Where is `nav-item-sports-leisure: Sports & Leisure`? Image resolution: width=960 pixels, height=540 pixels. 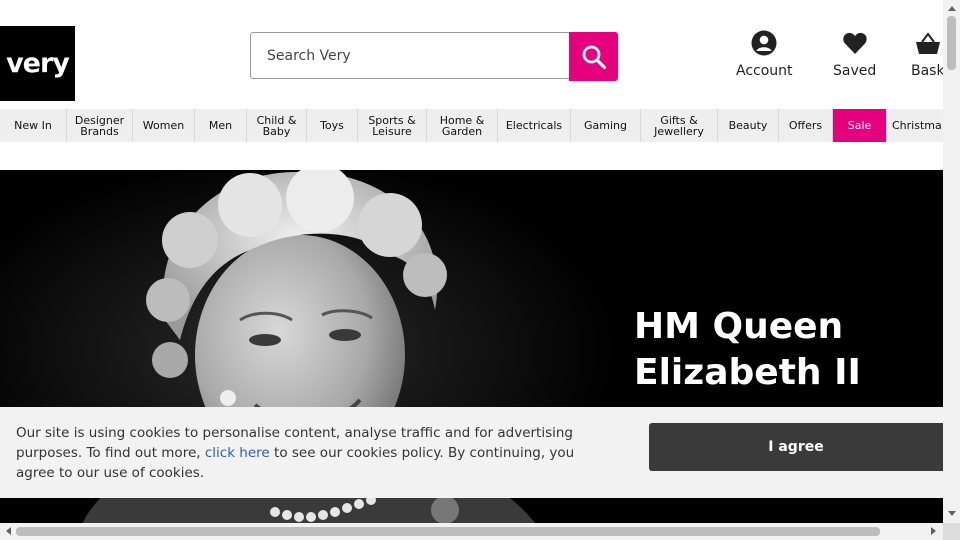 nav-item-sports-leisure: Sports & Leisure is located at coordinates (392, 125).